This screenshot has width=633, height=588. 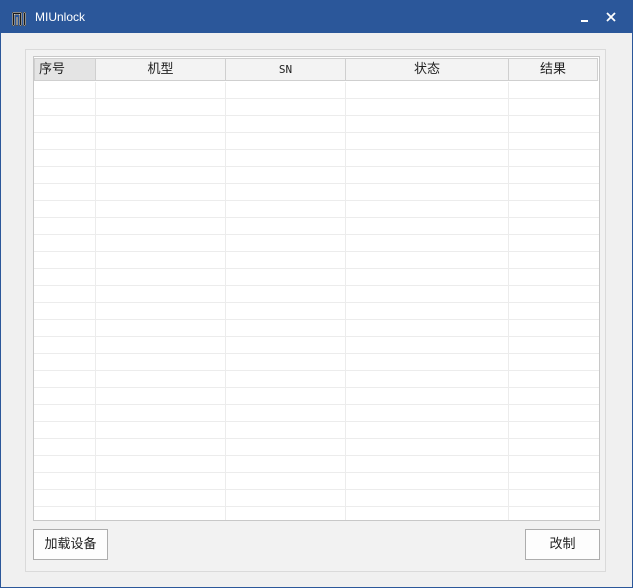 What do you see at coordinates (60, 17) in the screenshot?
I see `window-title: MIUnlock` at bounding box center [60, 17].